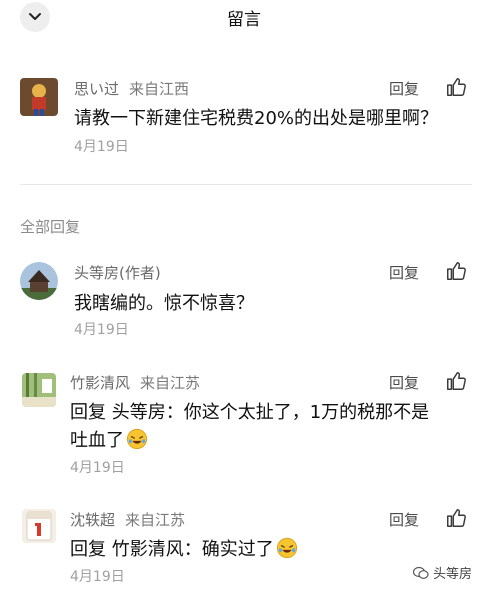 The width and height of the screenshot is (488, 600). Describe the element at coordinates (164, 303) in the screenshot. I see `comment-text: 我瞎编的。惊不惊喜？` at that location.